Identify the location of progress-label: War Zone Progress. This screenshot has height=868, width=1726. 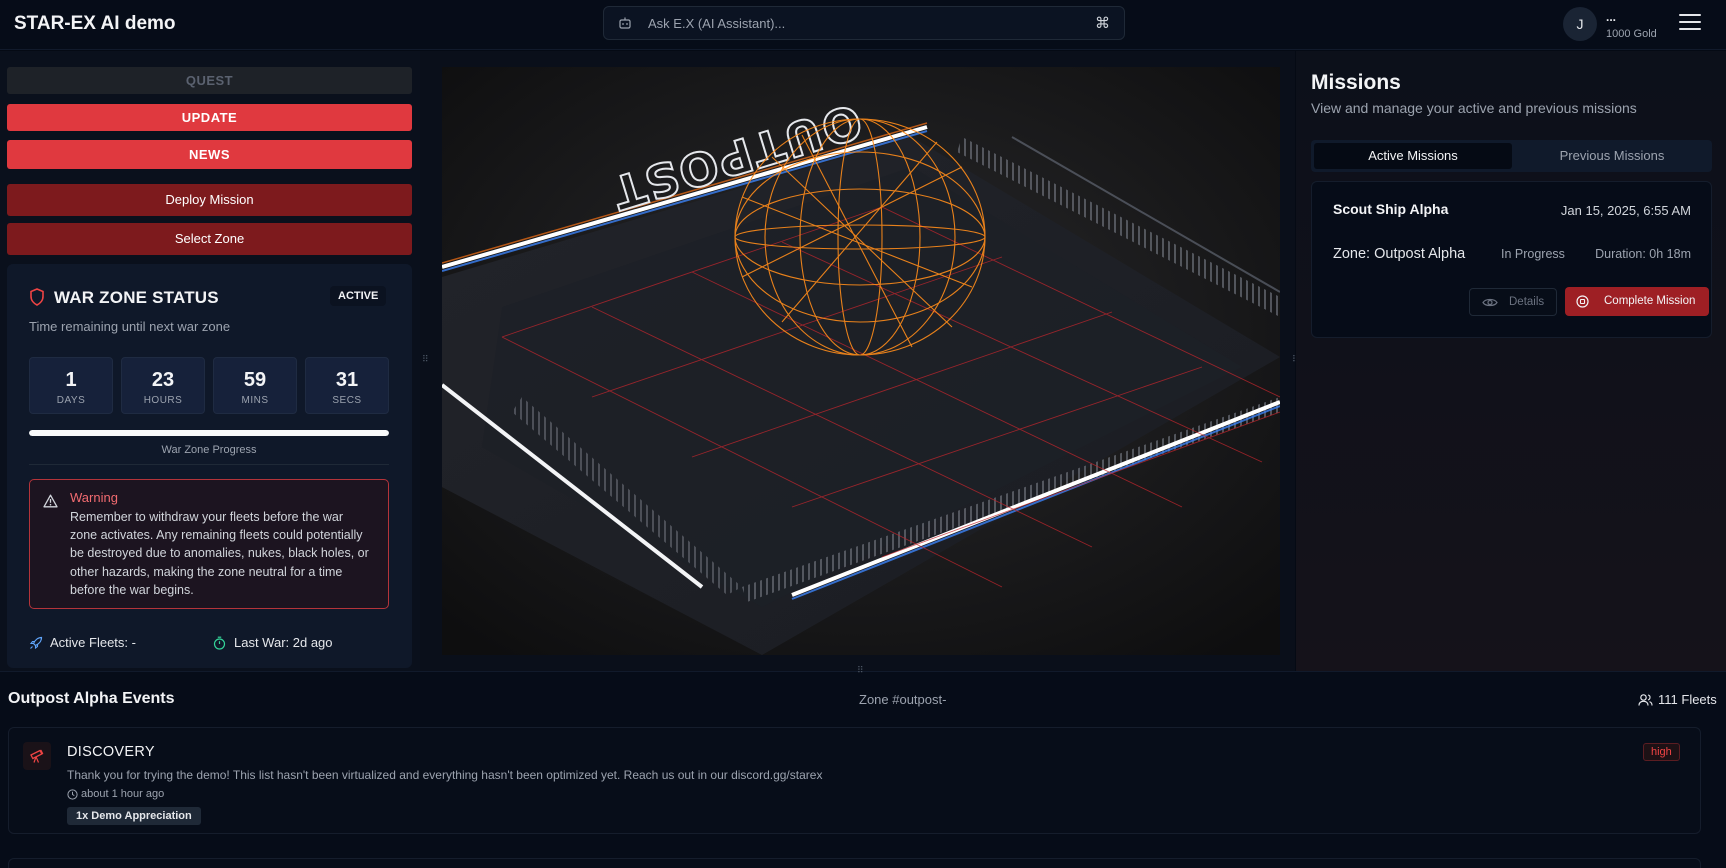
(209, 450).